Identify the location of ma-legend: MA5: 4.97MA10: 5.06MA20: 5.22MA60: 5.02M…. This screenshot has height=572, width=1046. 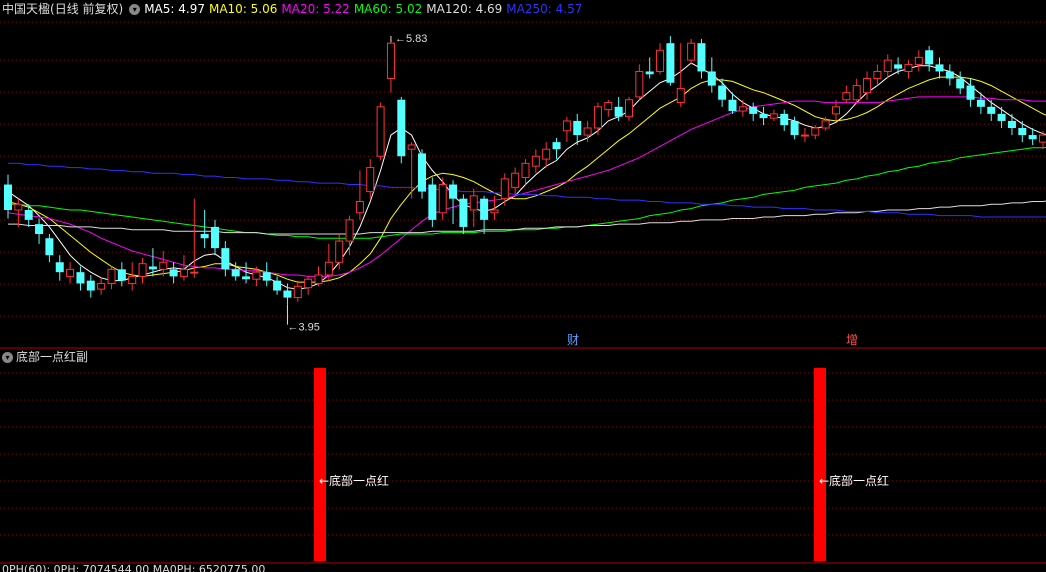
(365, 9).